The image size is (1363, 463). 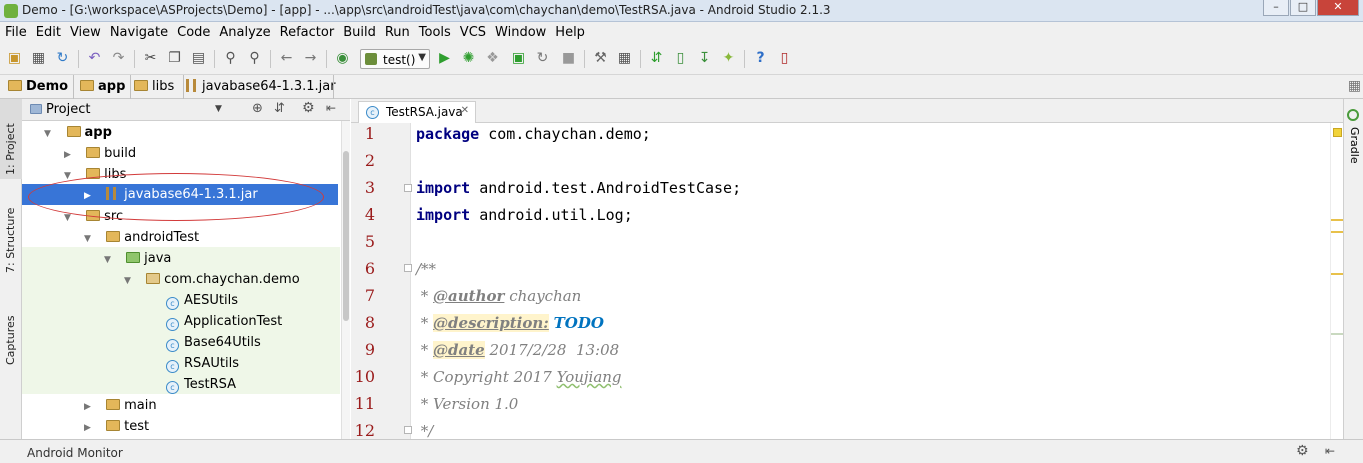 I want to click on debug-icon: ✺, so click(x=468, y=58).